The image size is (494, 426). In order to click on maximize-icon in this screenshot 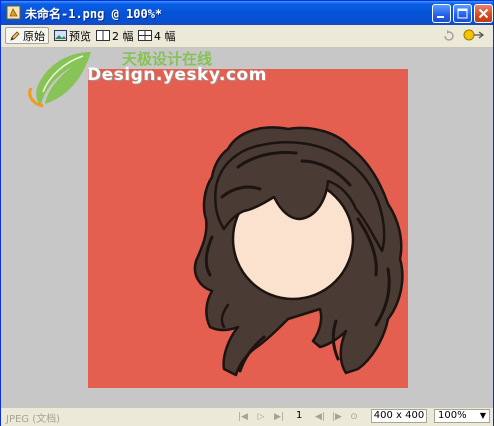, I will do `click(462, 13)`.